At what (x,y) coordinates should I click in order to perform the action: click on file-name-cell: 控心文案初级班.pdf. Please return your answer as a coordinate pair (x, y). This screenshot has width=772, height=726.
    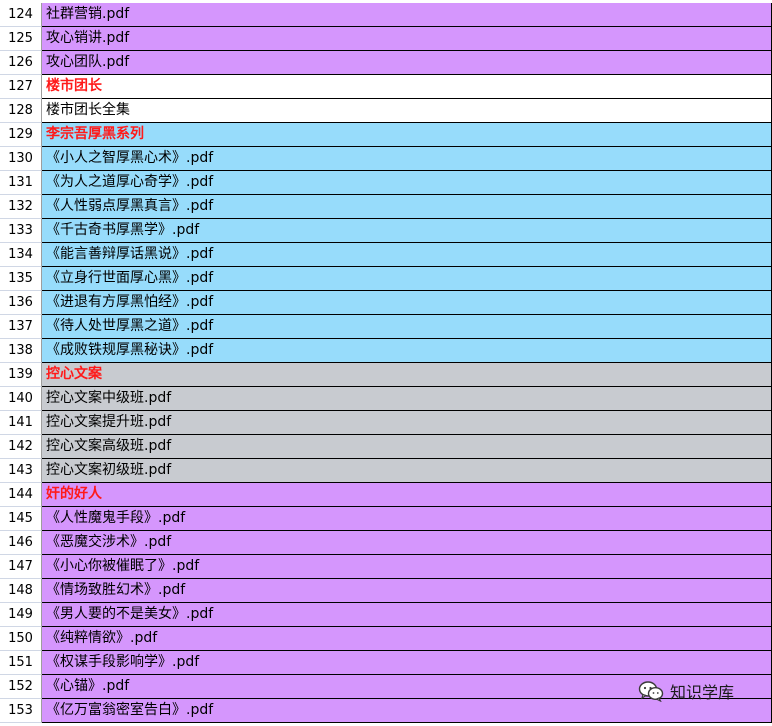
    Looking at the image, I should click on (407, 471).